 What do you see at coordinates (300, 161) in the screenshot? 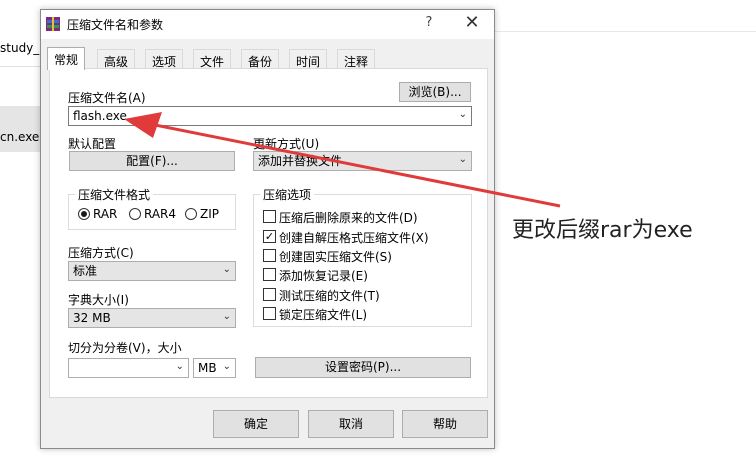
I see `update-mode-value: 添加并替换文件` at bounding box center [300, 161].